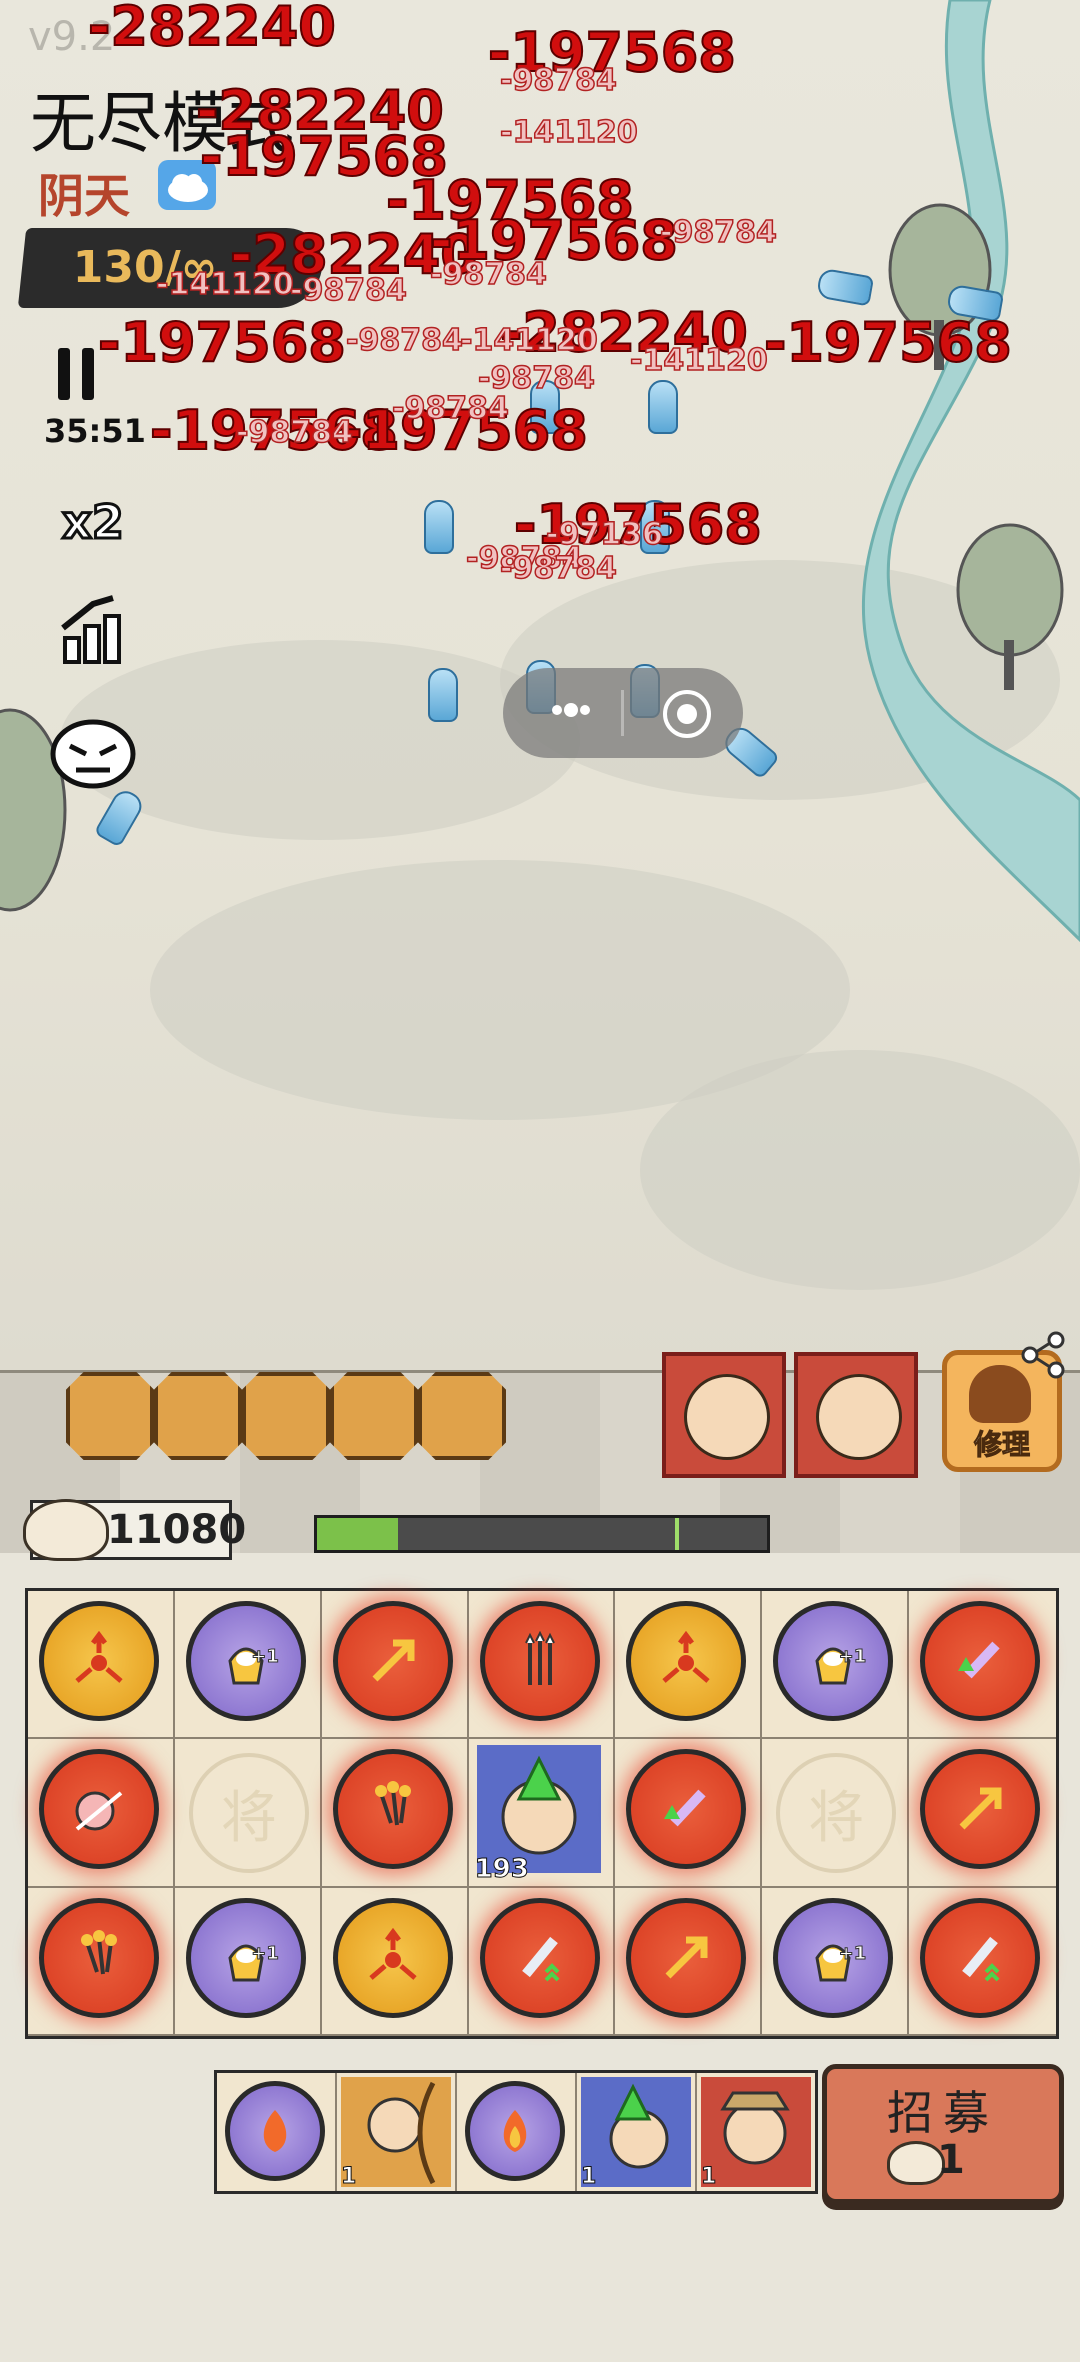 Image resolution: width=1080 pixels, height=2362 pixels. I want to click on close-target-icon, so click(687, 714).